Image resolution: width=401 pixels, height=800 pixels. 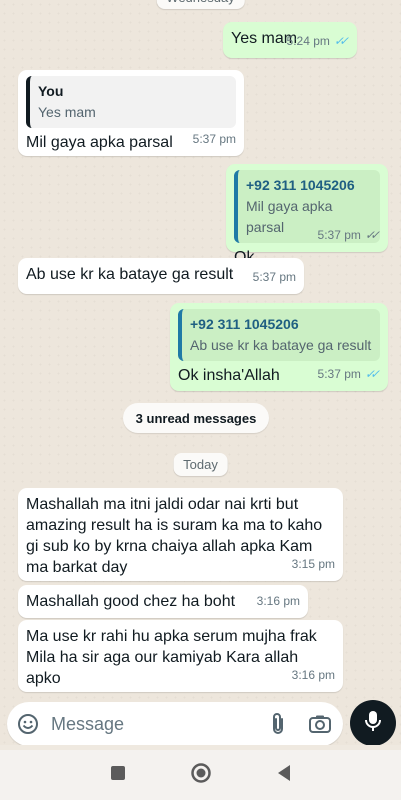 I want to click on circle-icon, so click(x=201, y=775).